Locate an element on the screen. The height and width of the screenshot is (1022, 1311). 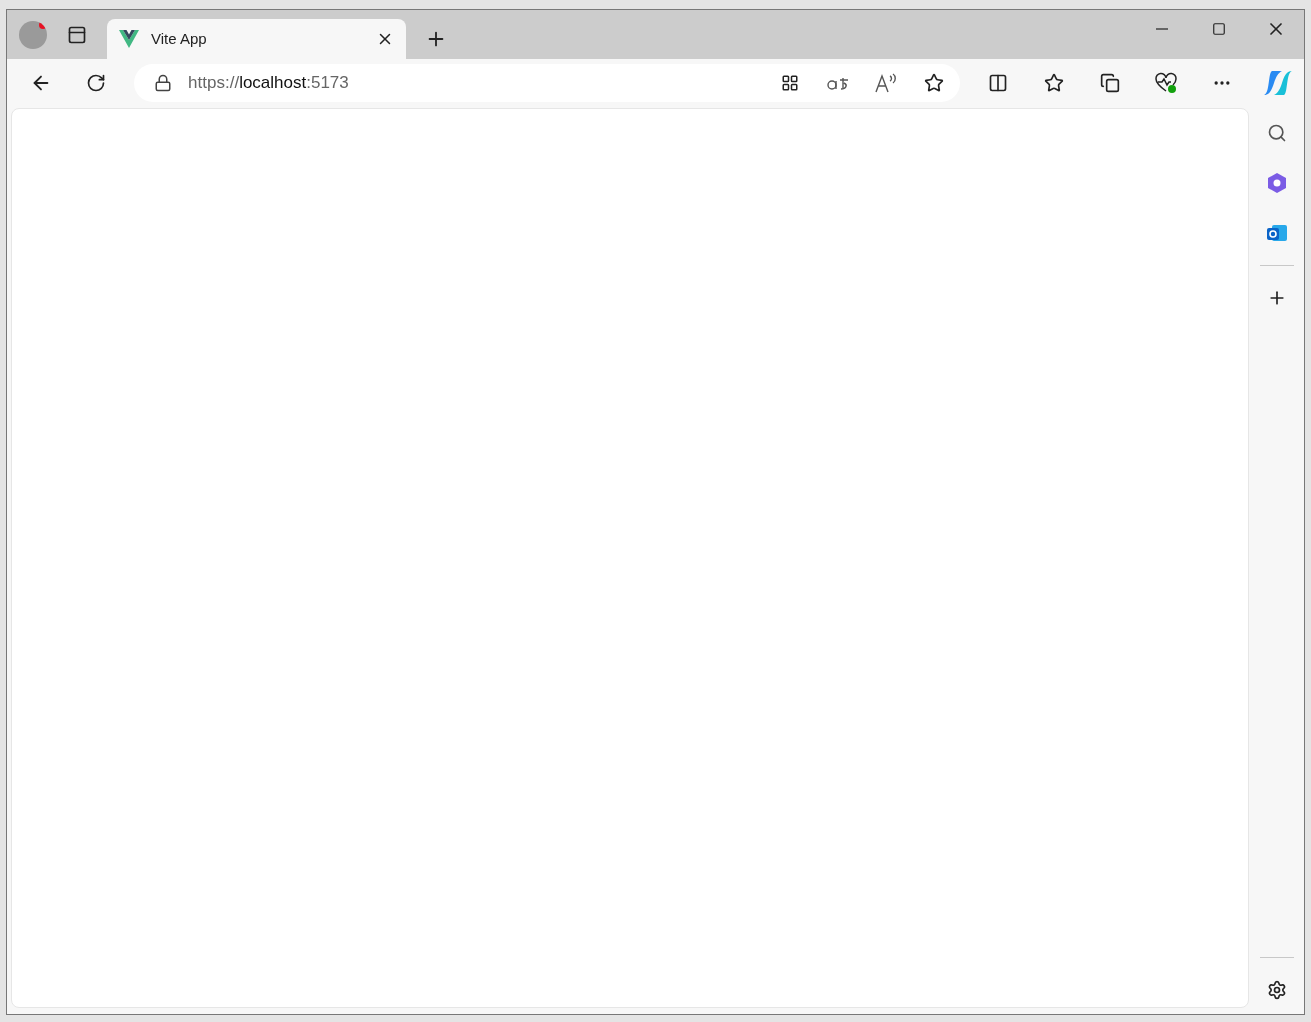
address-bar: https://localhost:5173 is located at coordinates (547, 83).